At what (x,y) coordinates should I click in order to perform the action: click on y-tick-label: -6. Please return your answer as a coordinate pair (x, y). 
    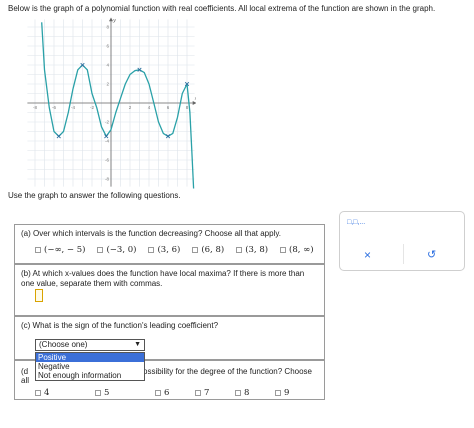
    Looking at the image, I should click on (107, 160).